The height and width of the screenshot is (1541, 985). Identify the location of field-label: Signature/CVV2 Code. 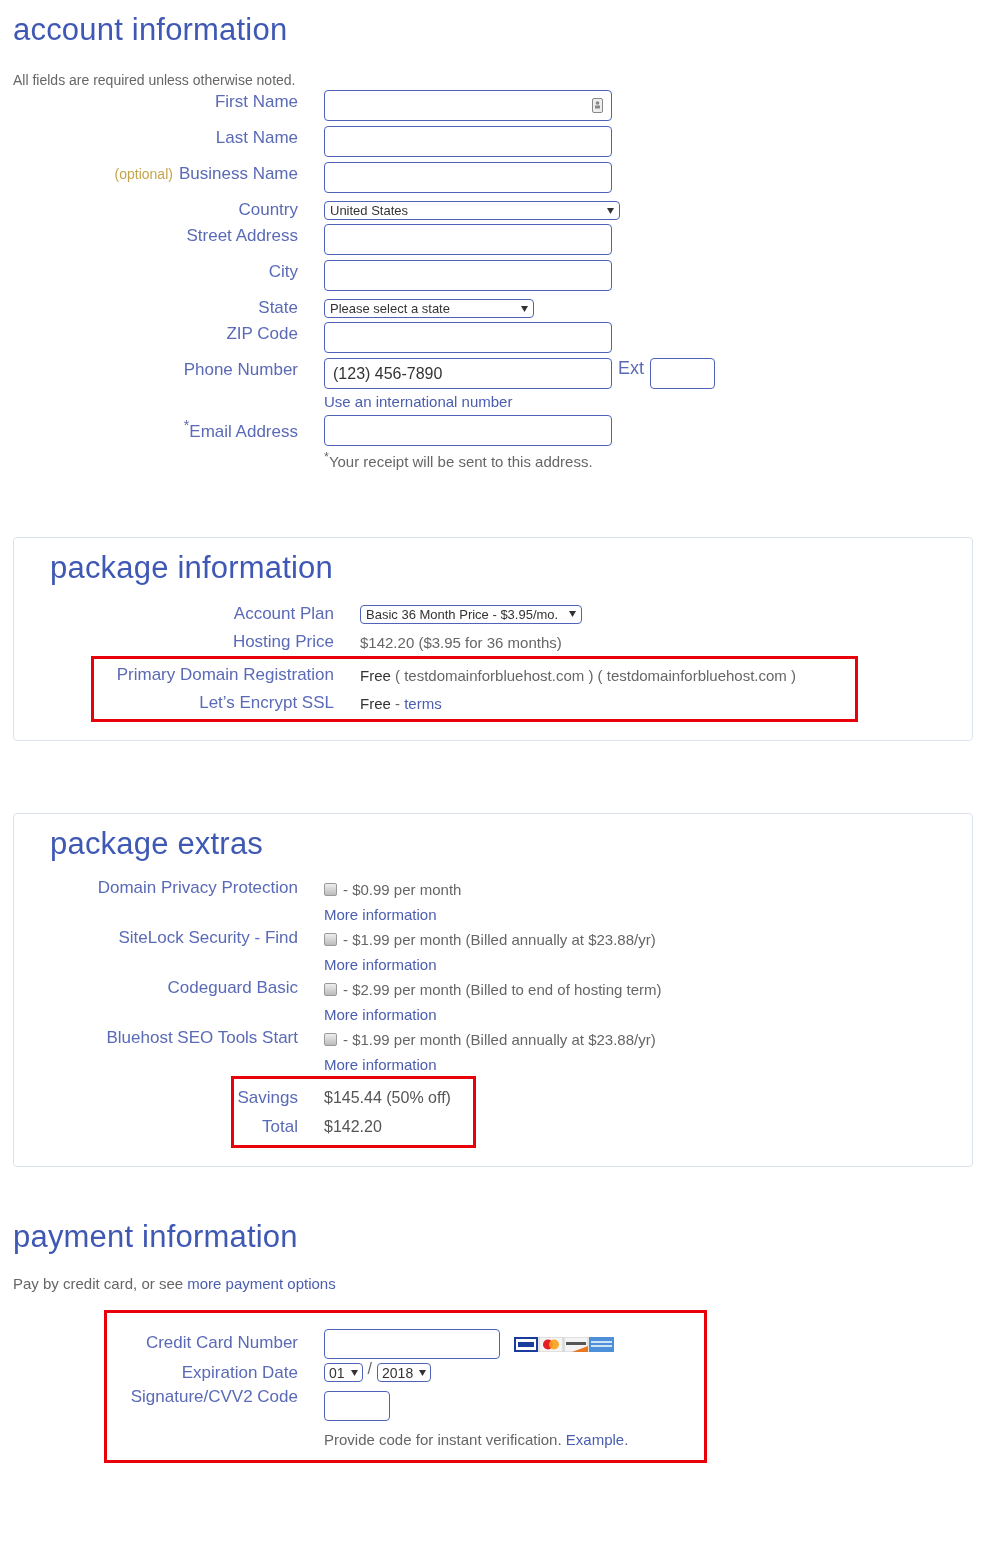
(213, 1397).